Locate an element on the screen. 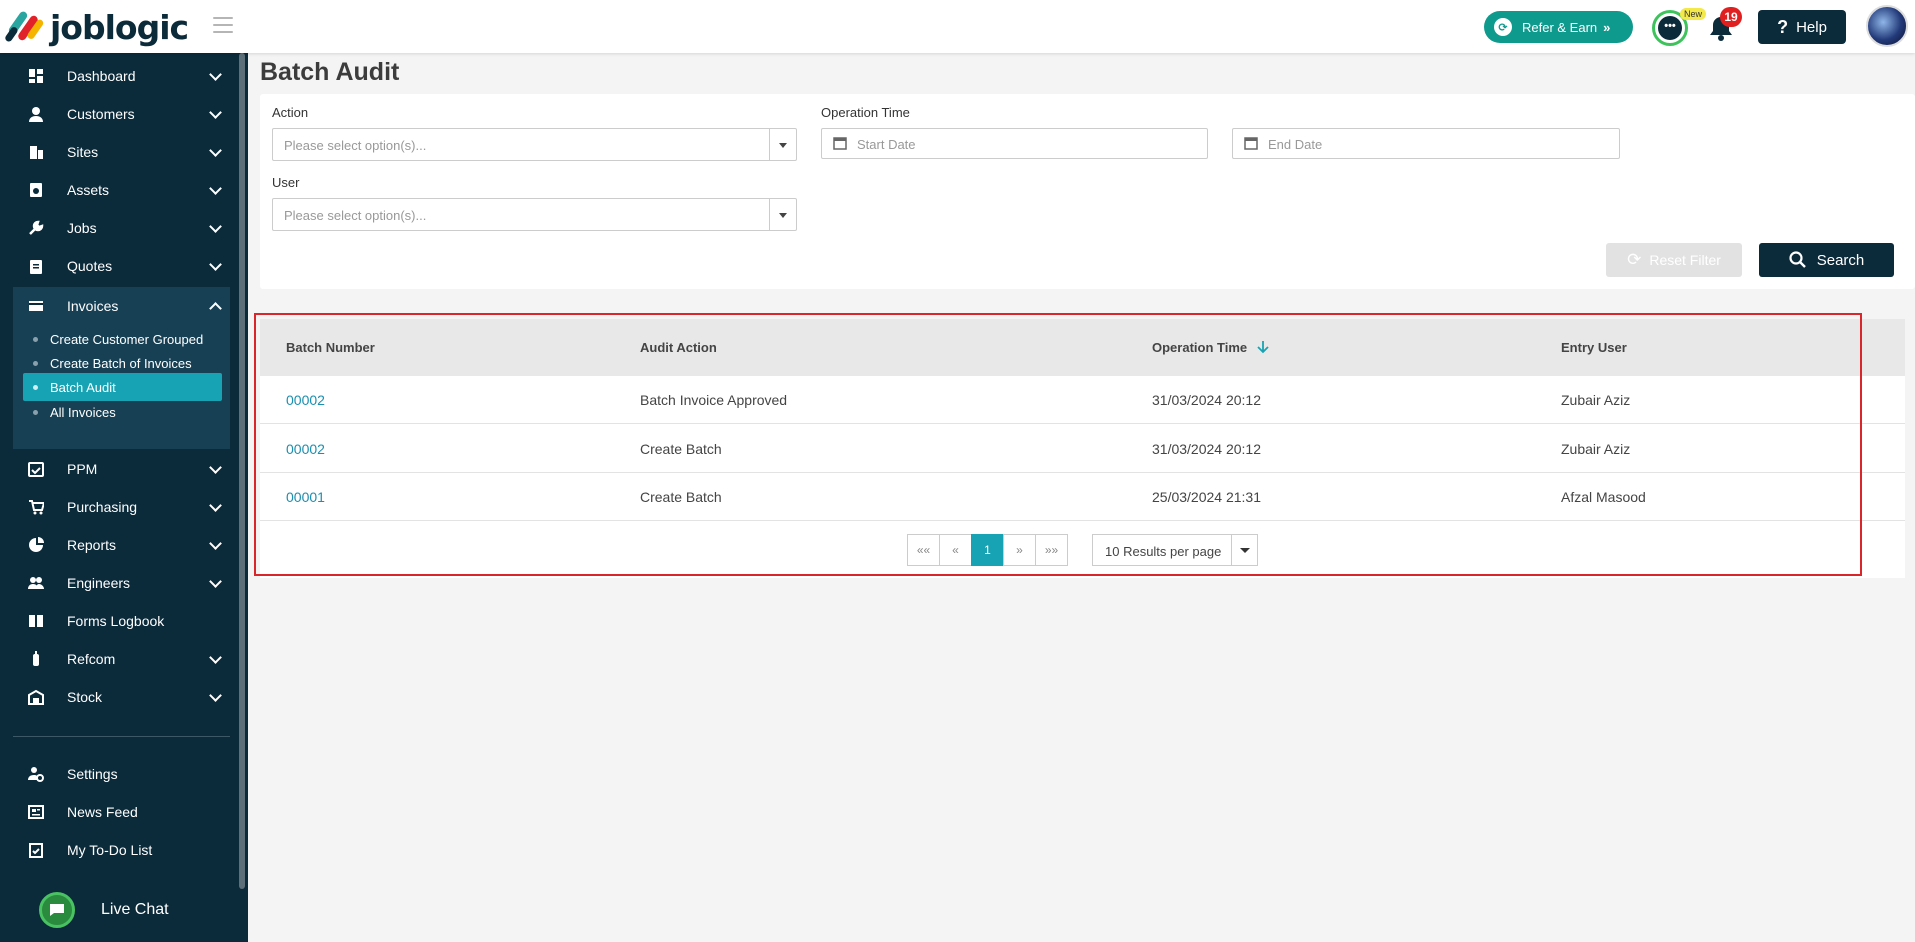 Image resolution: width=1915 pixels, height=942 pixels. reset-filter-label: Reset Filter is located at coordinates (1685, 260).